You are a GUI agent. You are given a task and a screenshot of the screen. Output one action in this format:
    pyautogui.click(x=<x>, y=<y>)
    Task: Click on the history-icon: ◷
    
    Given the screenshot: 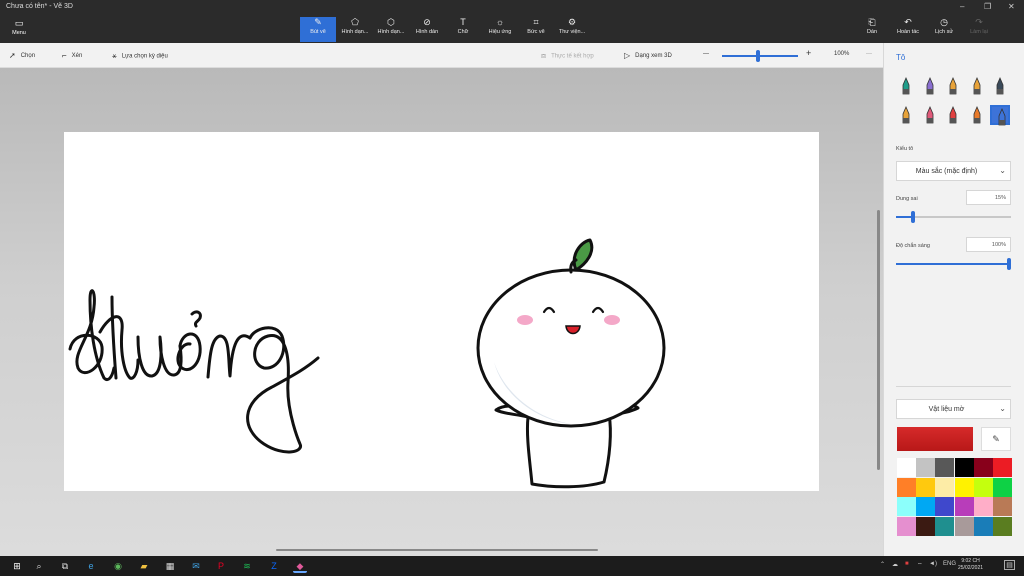 What is the action you would take?
    pyautogui.click(x=944, y=22)
    